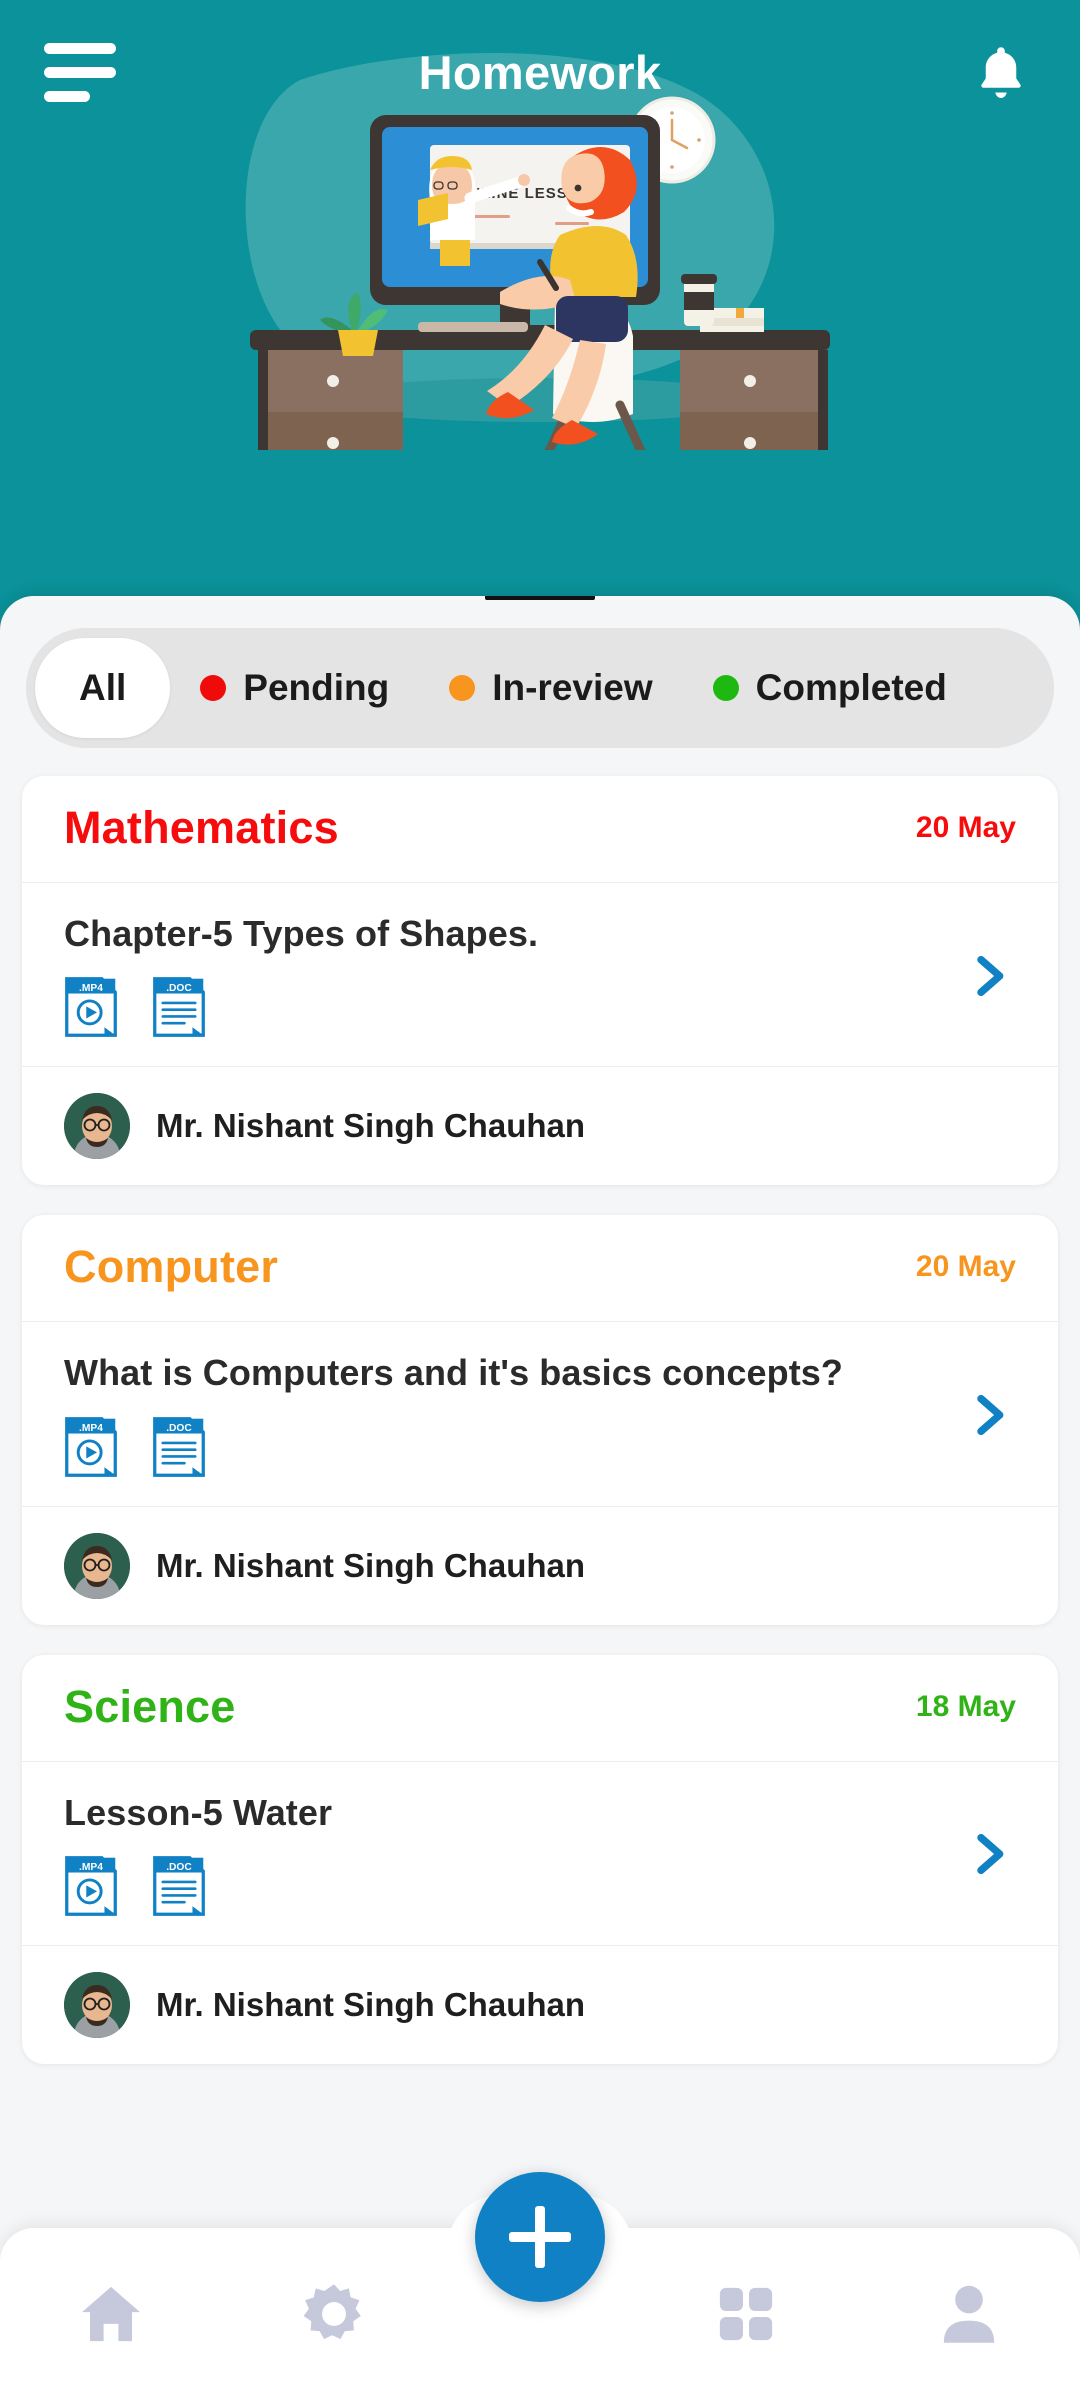 Image resolution: width=1080 pixels, height=2400 pixels. Describe the element at coordinates (150, 1706) in the screenshot. I see `subject-name: Science` at that location.